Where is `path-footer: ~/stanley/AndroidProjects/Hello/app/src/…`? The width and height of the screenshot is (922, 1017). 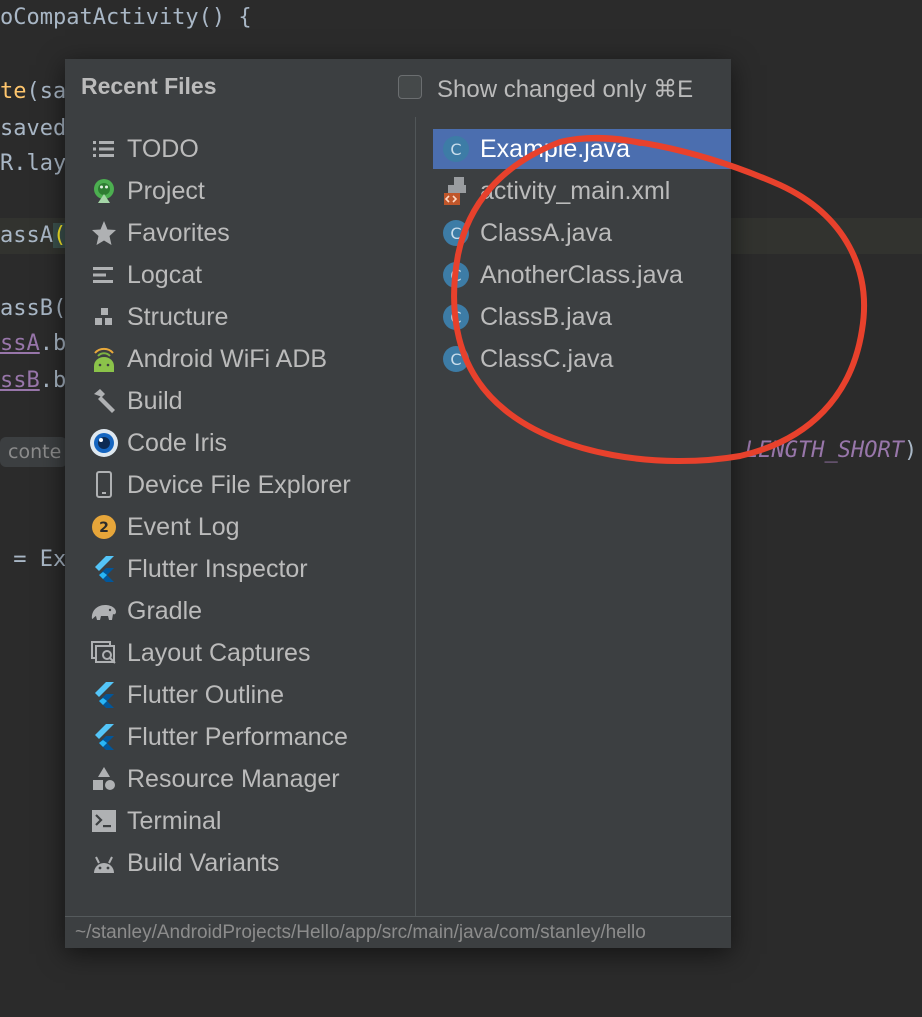
path-footer: ~/stanley/AndroidProjects/Hello/app/src/… is located at coordinates (398, 932).